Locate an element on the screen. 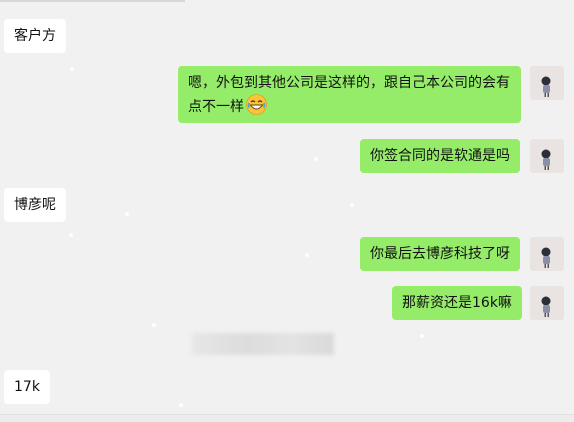 The image size is (574, 422). message-text: 博彦呢 is located at coordinates (35, 205).